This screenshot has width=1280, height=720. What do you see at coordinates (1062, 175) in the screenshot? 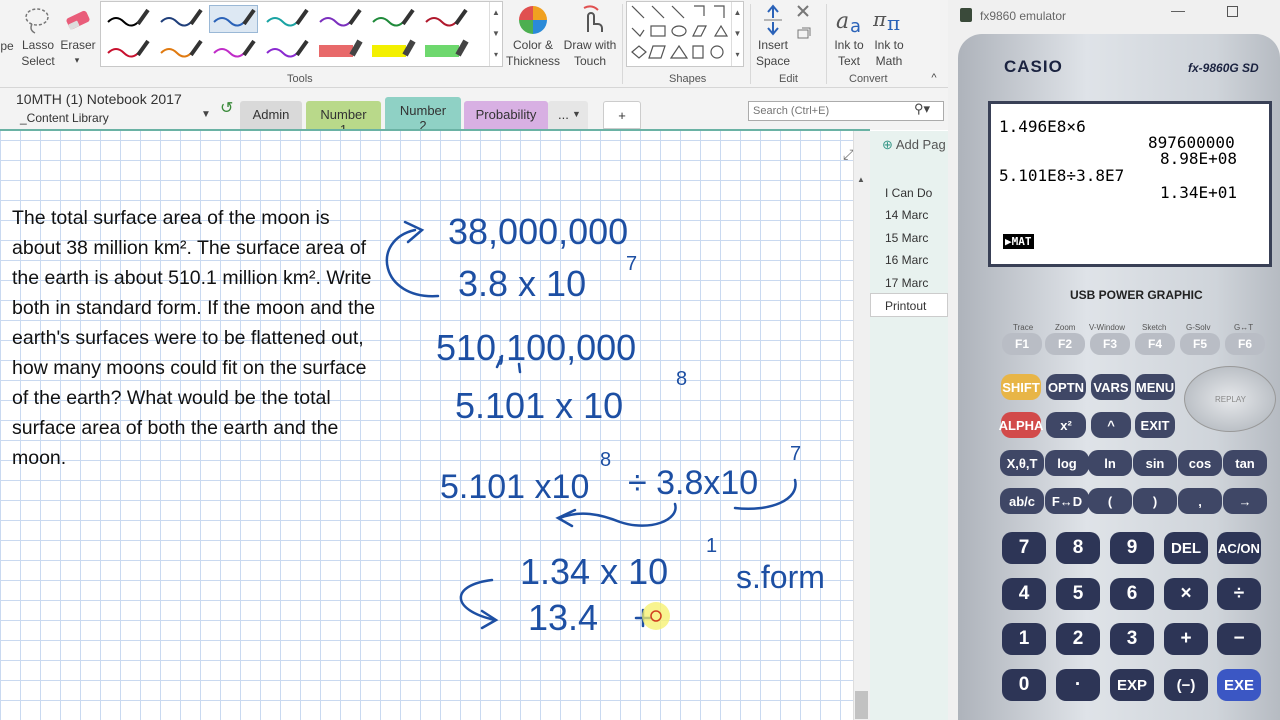
I see `lcd-line: 5.101E8÷3.8E7` at bounding box center [1062, 175].